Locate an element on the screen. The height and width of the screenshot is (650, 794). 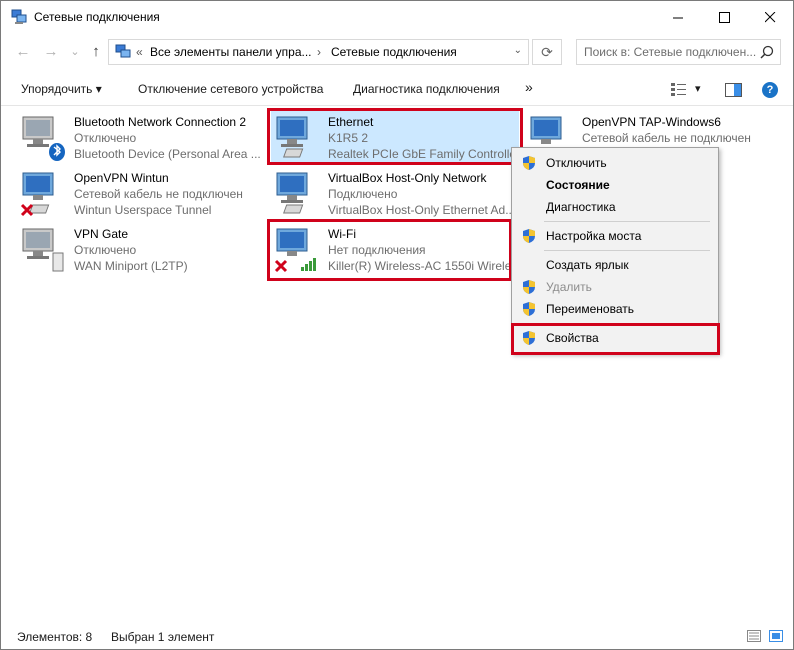
connection-name: VPN Gate is located at coordinates (101, 234).